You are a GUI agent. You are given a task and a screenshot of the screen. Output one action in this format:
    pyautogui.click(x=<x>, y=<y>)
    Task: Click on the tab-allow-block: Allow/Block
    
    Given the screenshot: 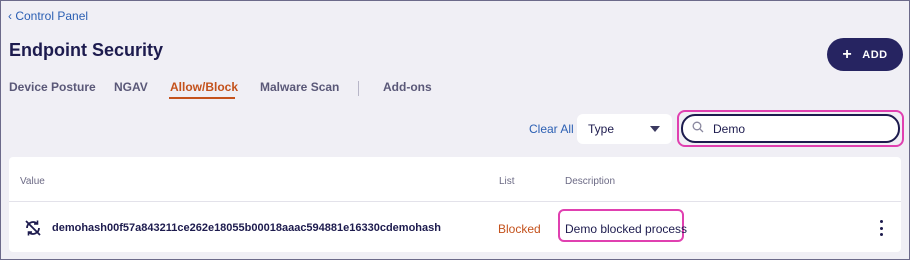 What is the action you would take?
    pyautogui.click(x=204, y=87)
    